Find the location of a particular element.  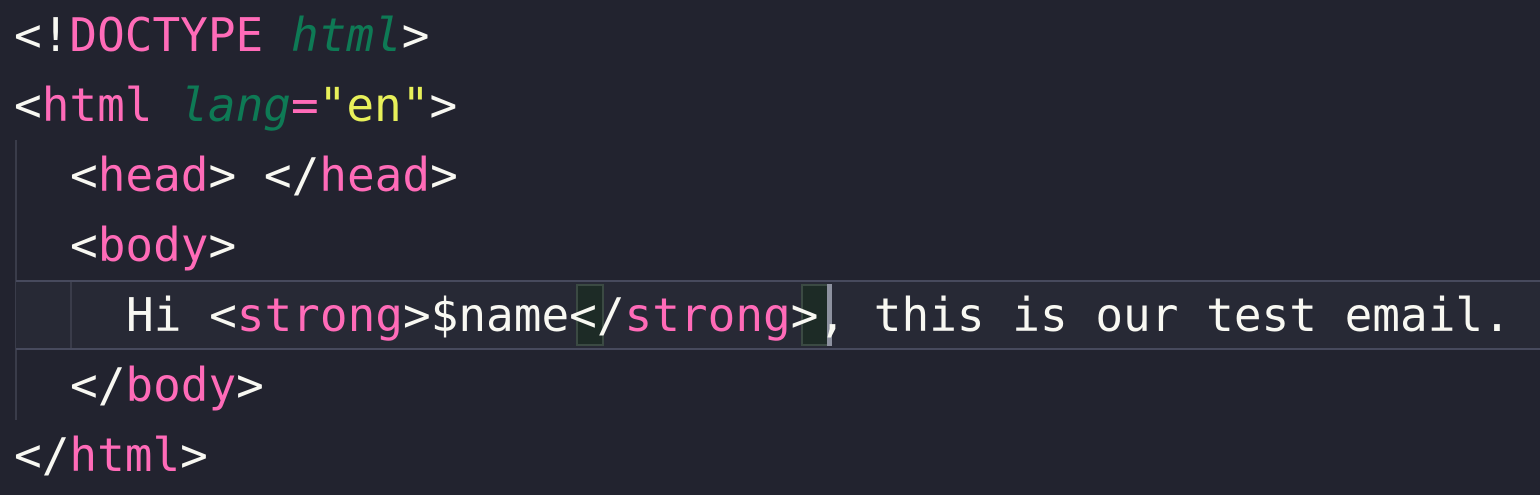

doctype-declaration: <!DOCTYPE html> is located at coordinates (221, 35).